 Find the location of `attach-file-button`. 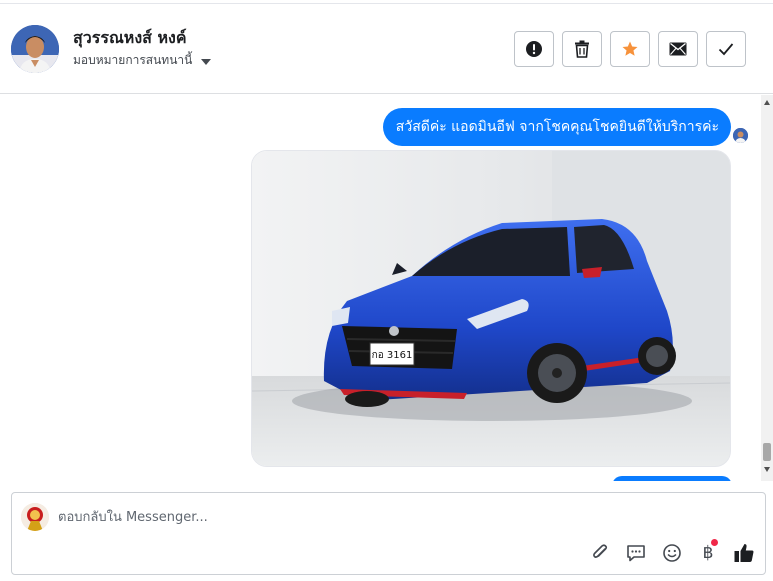

attach-file-button is located at coordinates (600, 553).